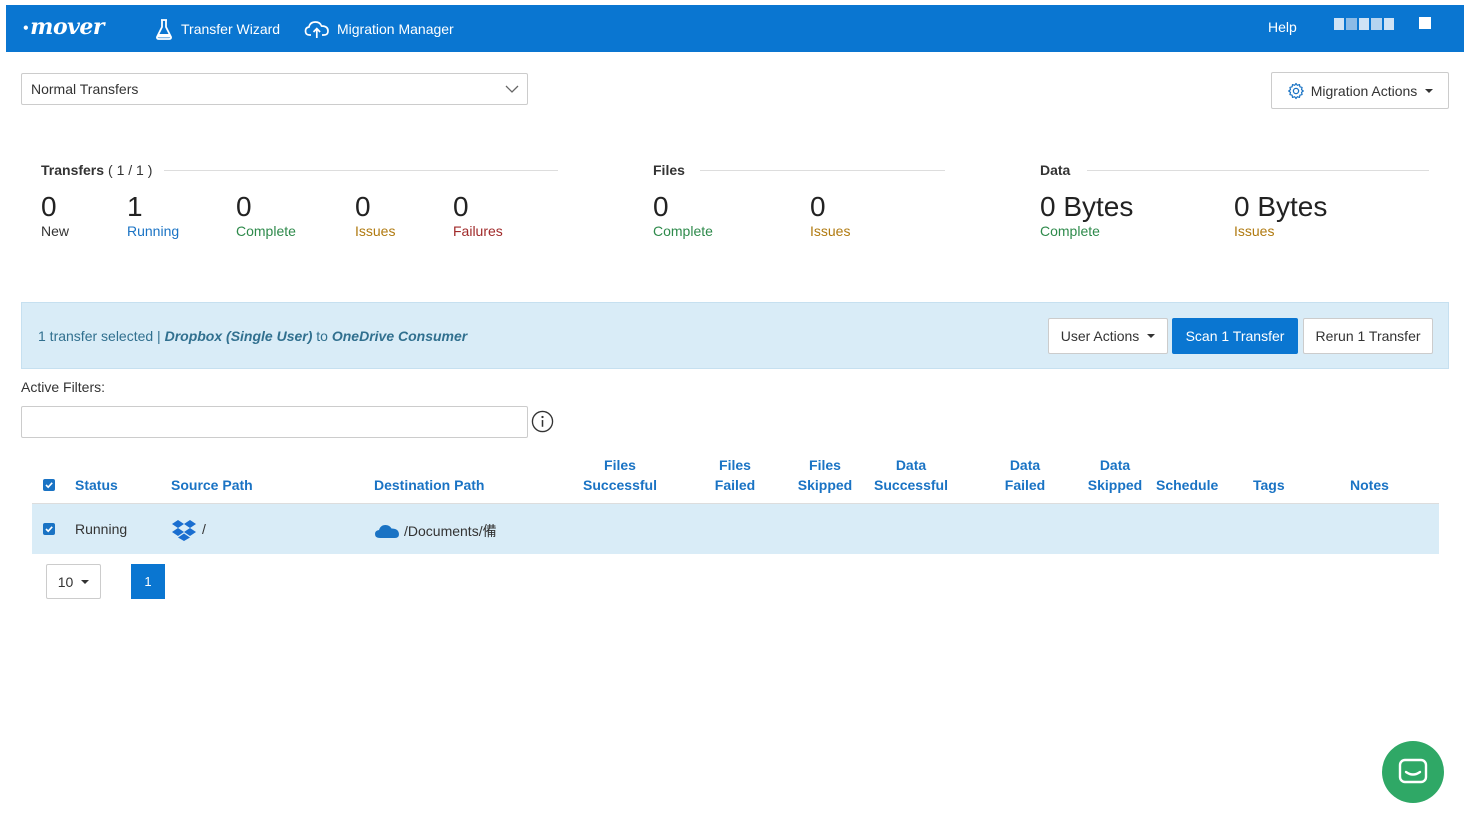 Image resolution: width=1470 pixels, height=828 pixels. What do you see at coordinates (450, 531) in the screenshot?
I see `row-destination-path: /Documents/備` at bounding box center [450, 531].